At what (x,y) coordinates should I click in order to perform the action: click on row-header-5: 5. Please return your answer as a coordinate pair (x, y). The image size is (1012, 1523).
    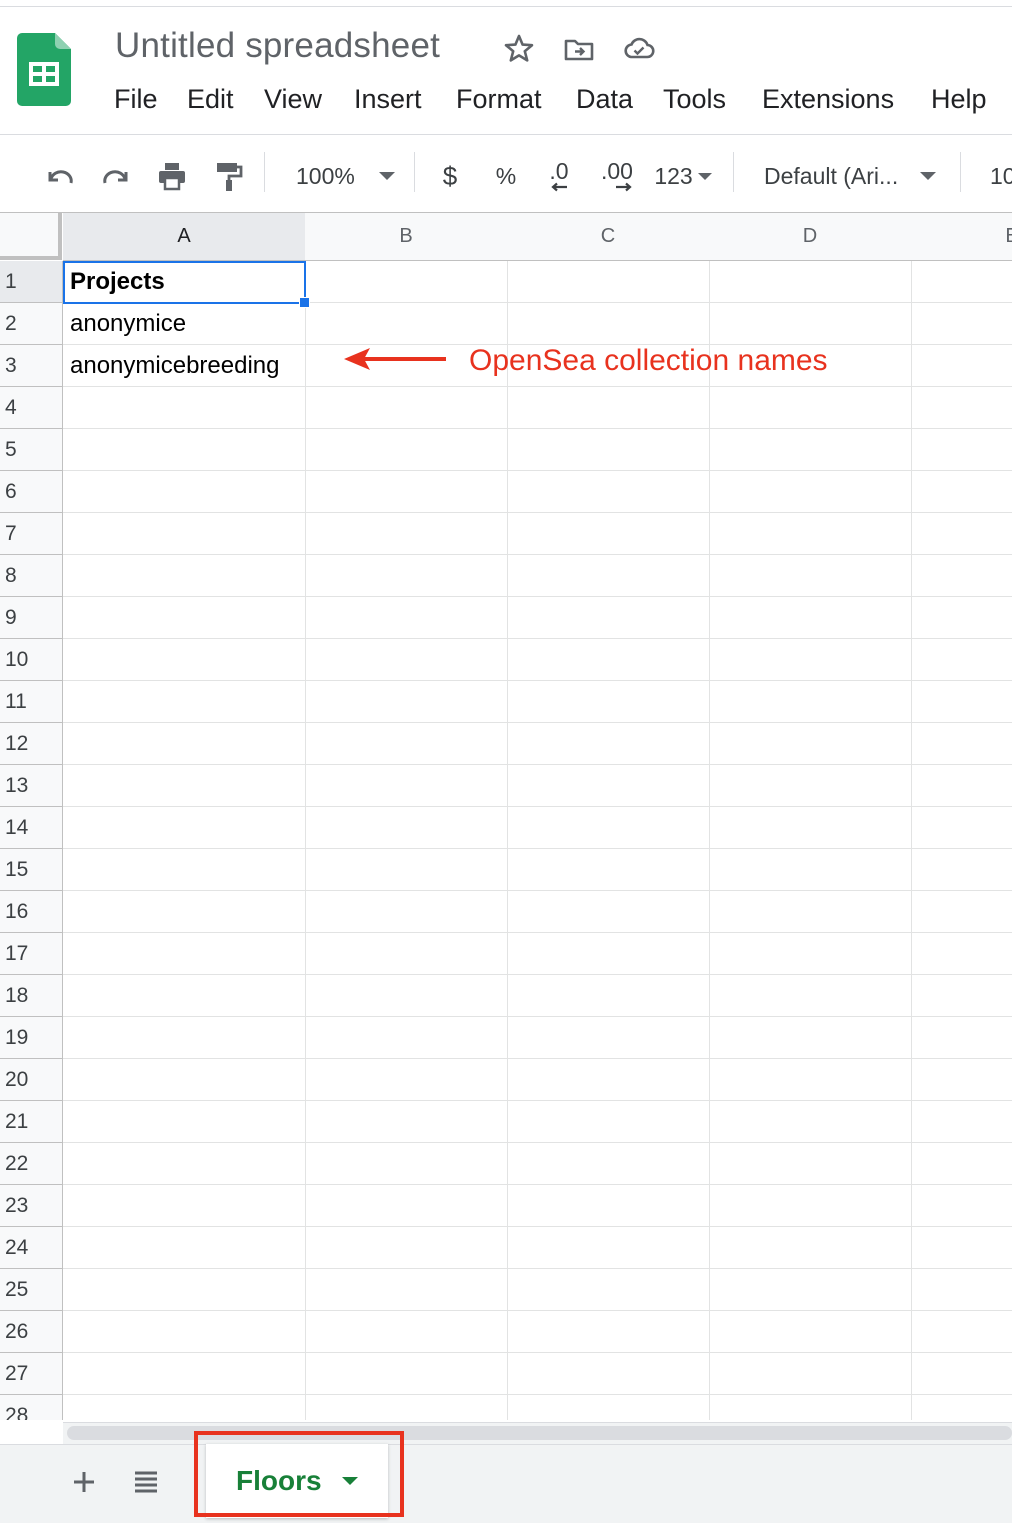
    Looking at the image, I should click on (31, 450).